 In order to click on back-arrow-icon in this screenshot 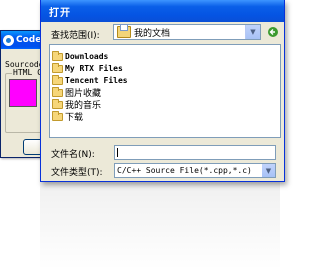, I will do `click(273, 32)`.